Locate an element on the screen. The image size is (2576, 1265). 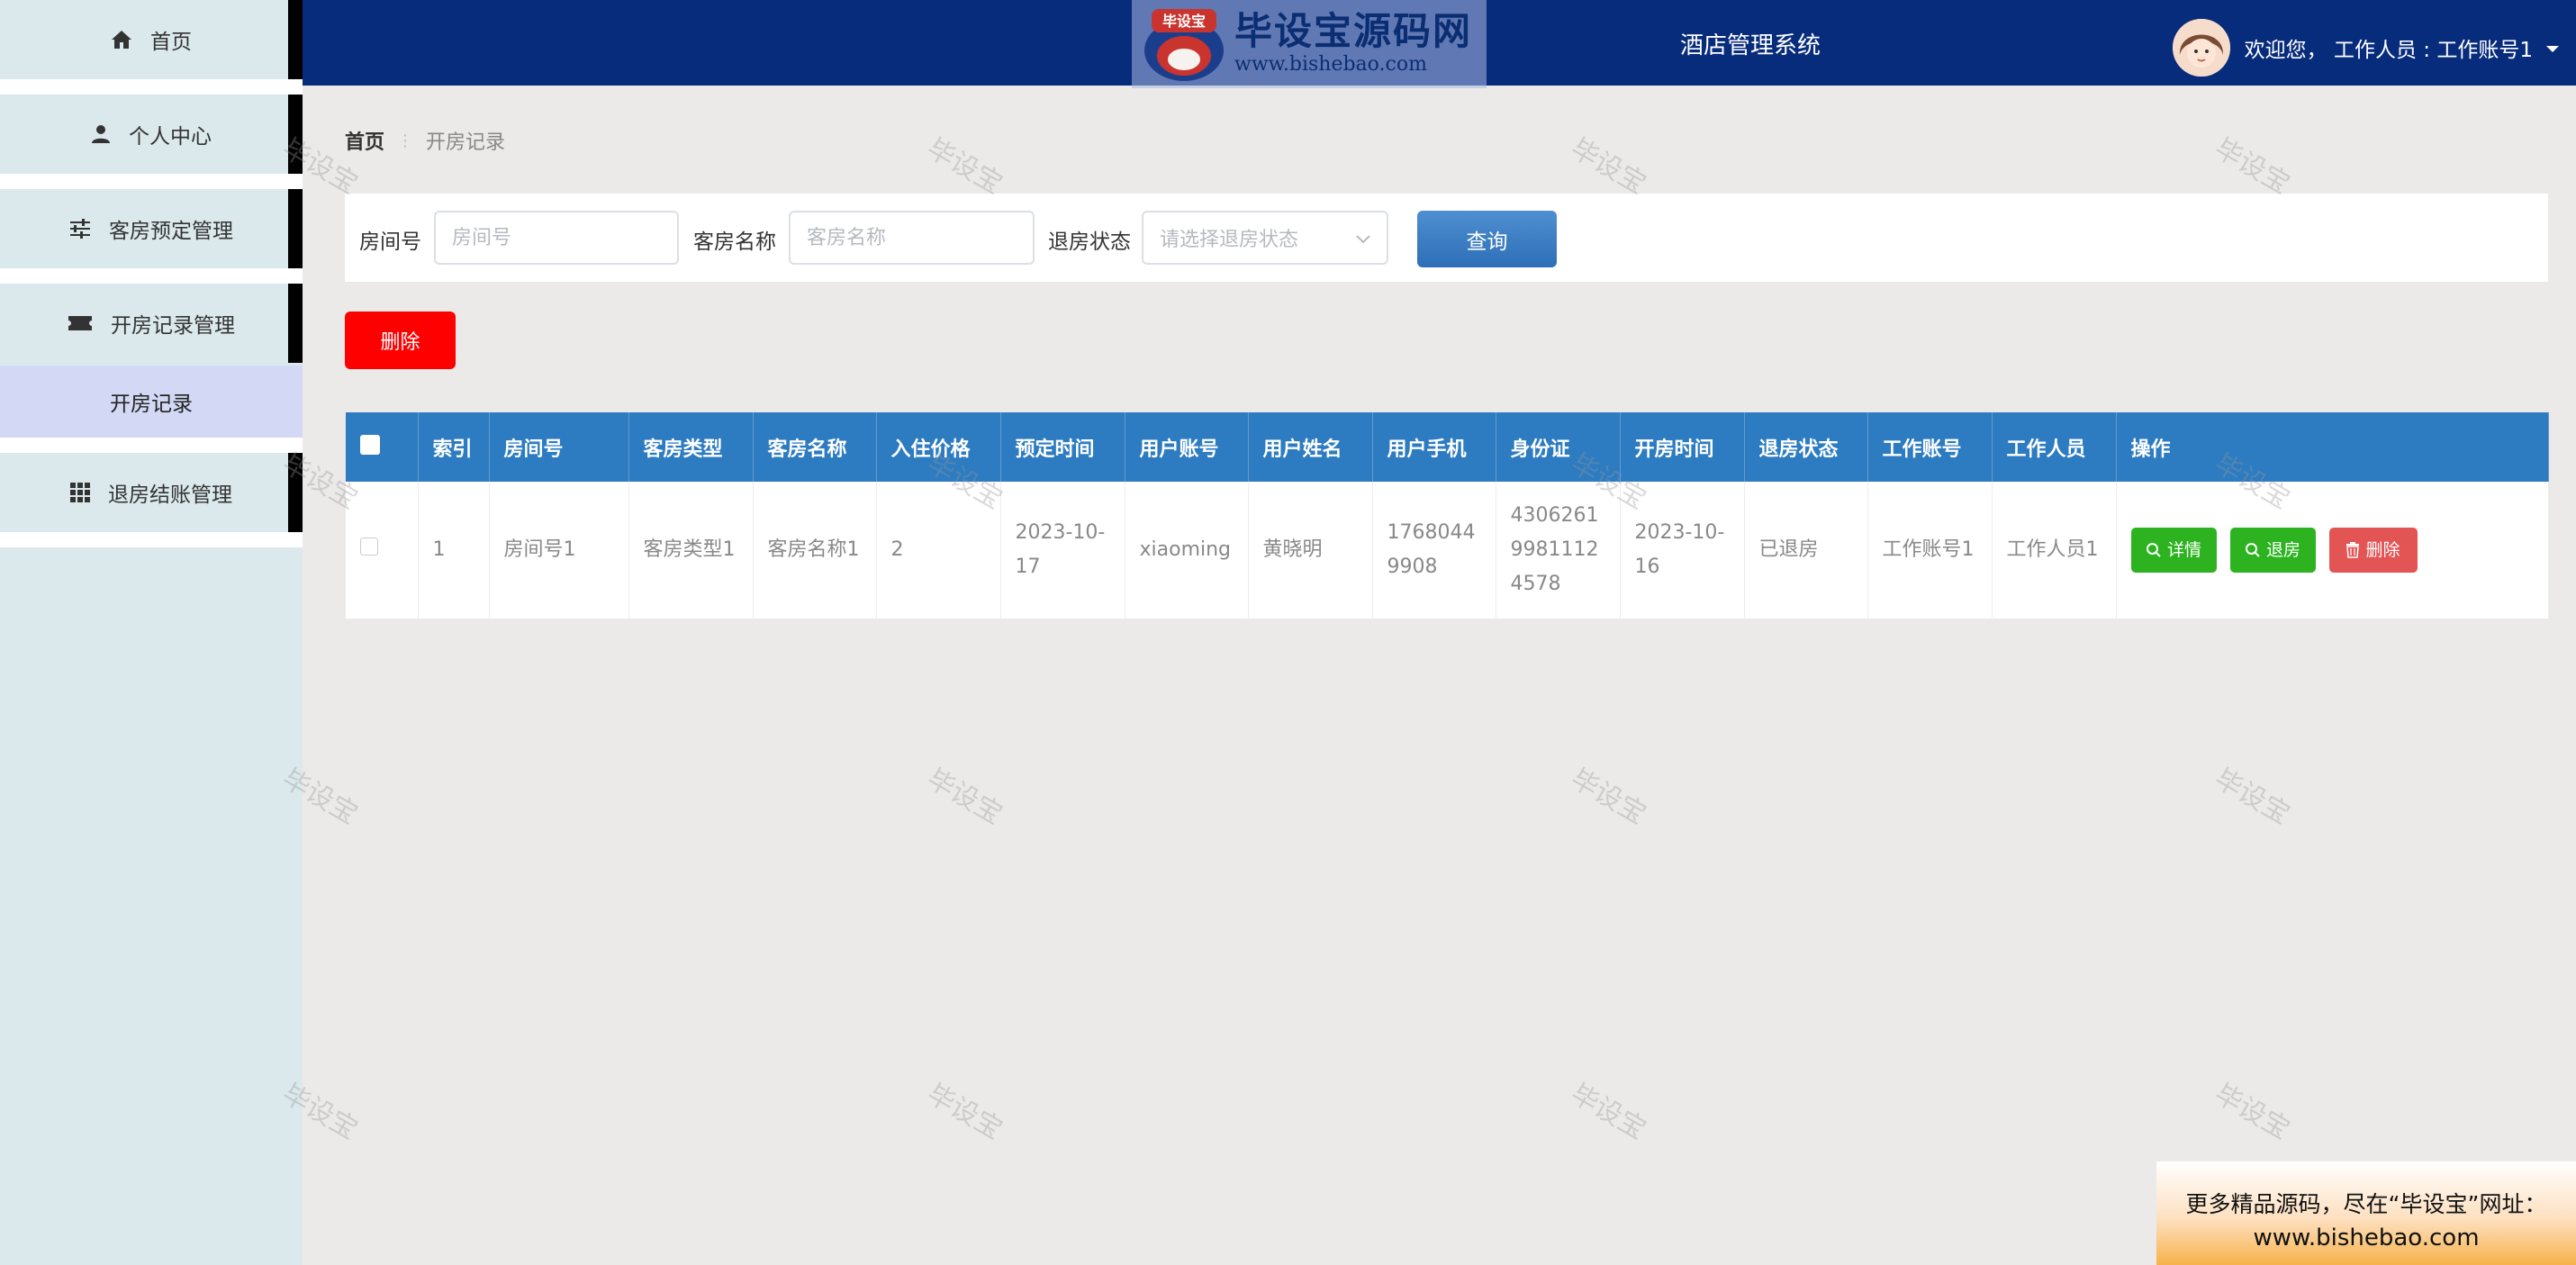
detail-button-label: 详情 is located at coordinates (2183, 549).